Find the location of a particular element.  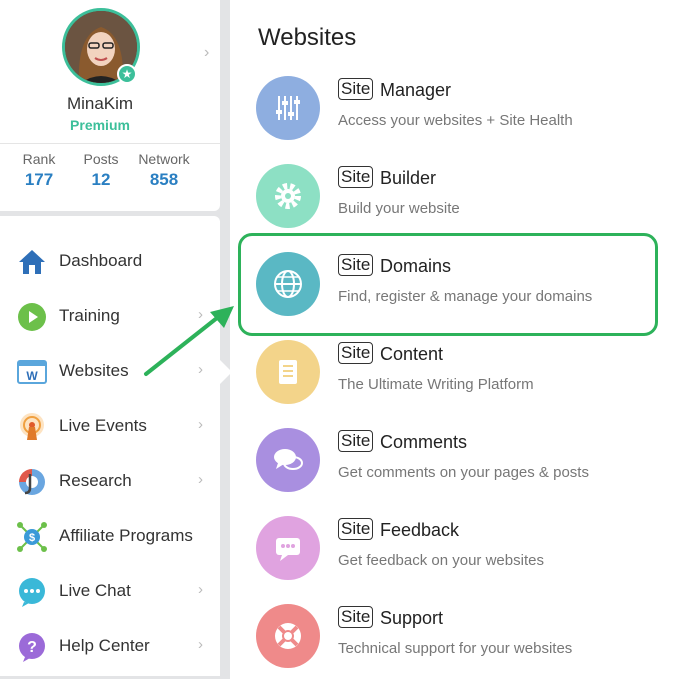

username: MinaKim is located at coordinates (100, 104).